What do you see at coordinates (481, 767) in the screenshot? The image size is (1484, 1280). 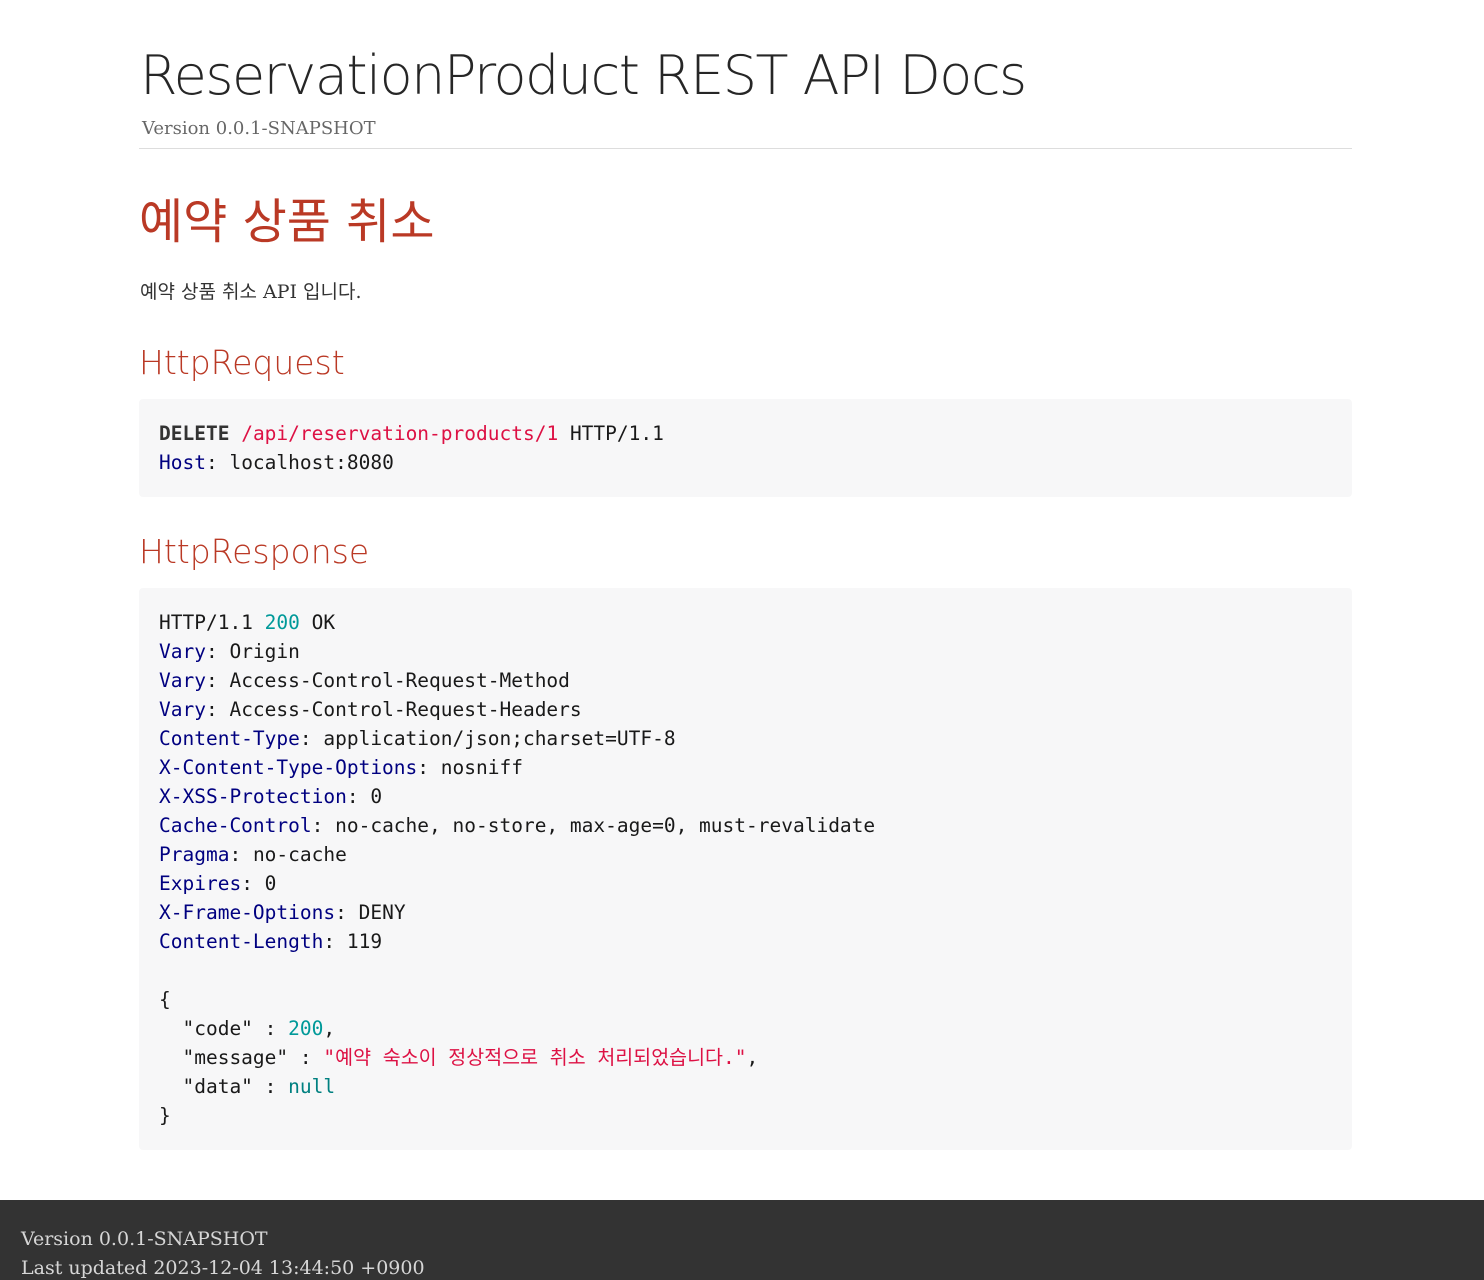 I see `response-header-value: nosniff` at bounding box center [481, 767].